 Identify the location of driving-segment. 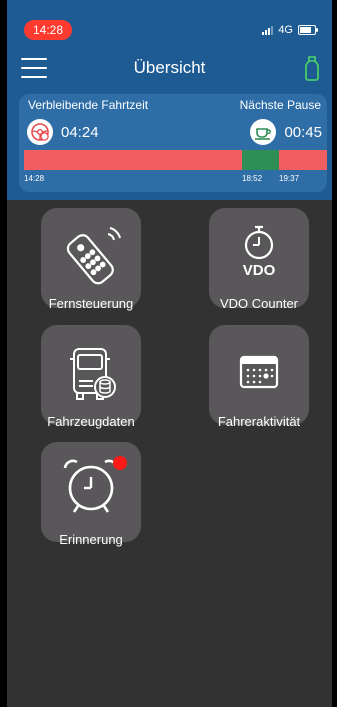
(133, 160).